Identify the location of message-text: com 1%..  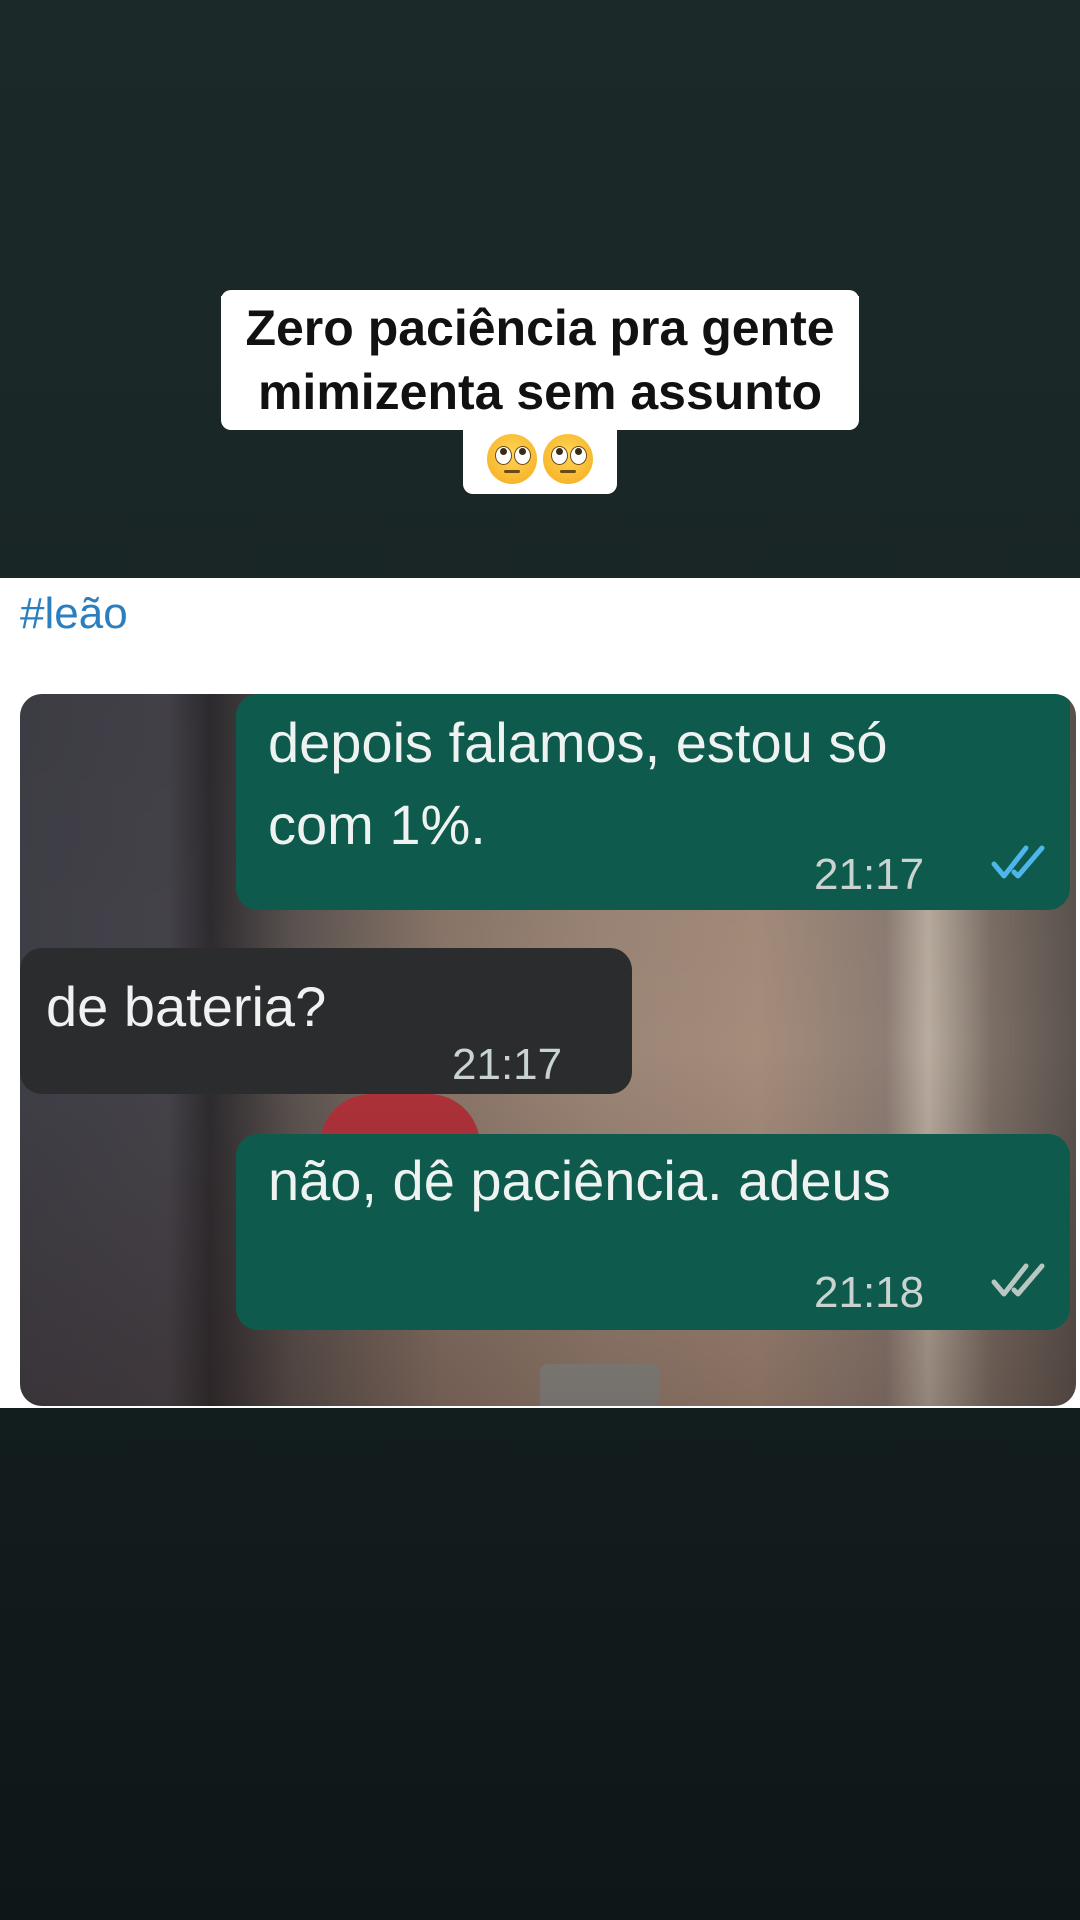
(377, 824).